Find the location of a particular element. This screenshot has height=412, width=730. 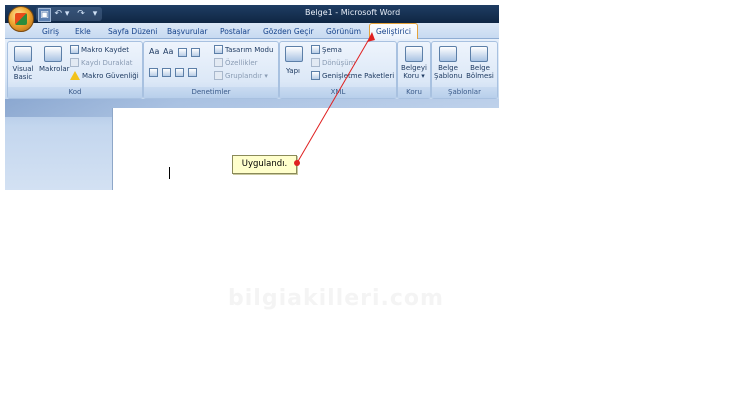

office-button is located at coordinates (21, 19).